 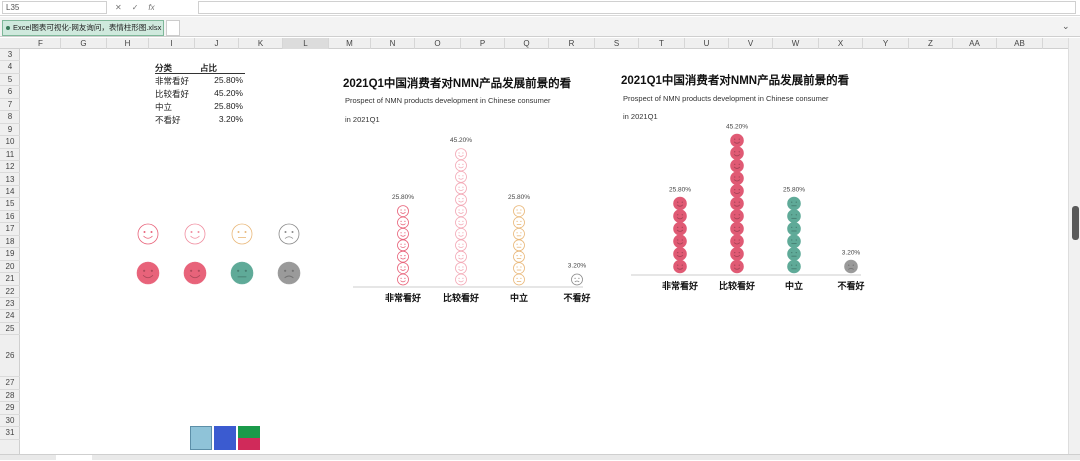 I want to click on function-icon: fx, so click(x=151, y=7).